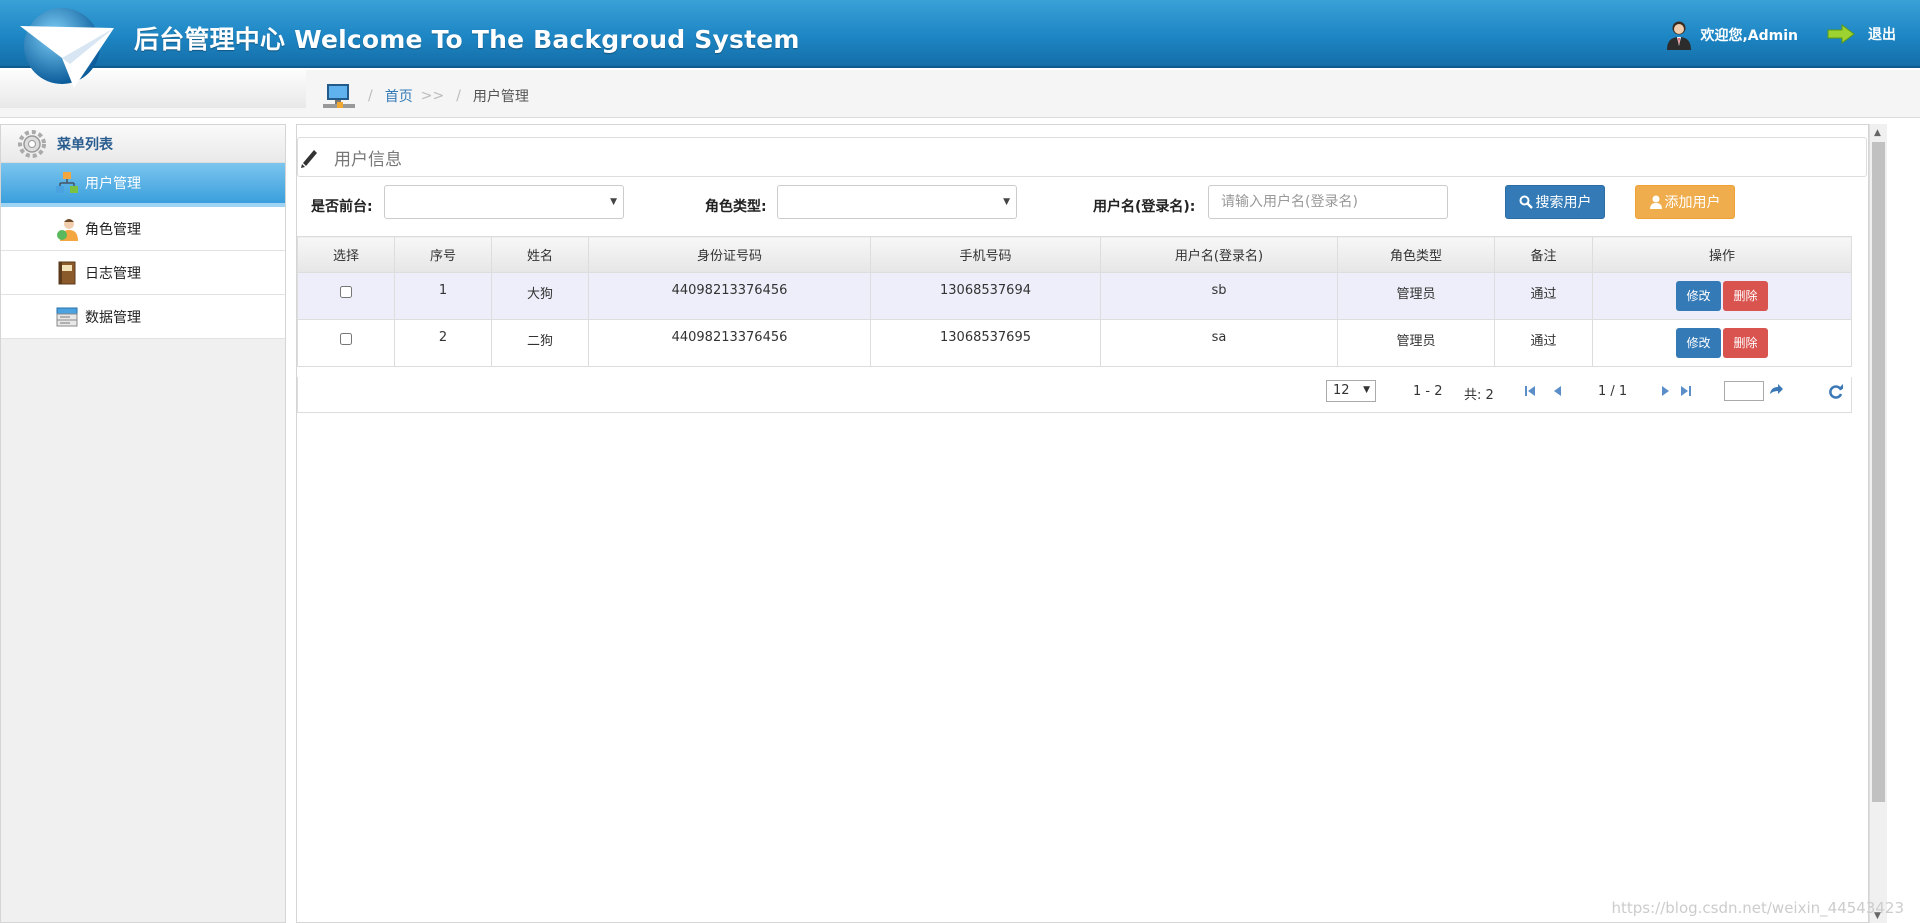  I want to click on cell-name: 二狗, so click(540, 343).